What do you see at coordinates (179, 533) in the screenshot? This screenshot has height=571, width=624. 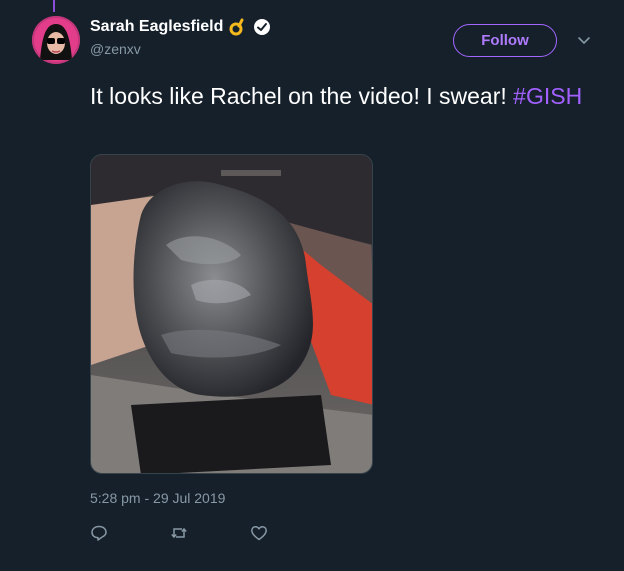 I see `retweet-icon` at bounding box center [179, 533].